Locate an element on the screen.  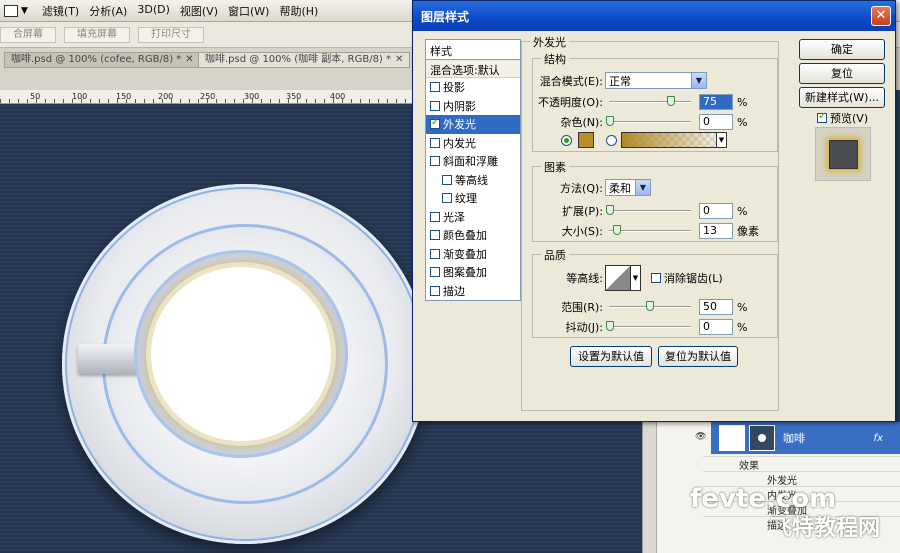
noise-unit: % is located at coordinates (742, 122).